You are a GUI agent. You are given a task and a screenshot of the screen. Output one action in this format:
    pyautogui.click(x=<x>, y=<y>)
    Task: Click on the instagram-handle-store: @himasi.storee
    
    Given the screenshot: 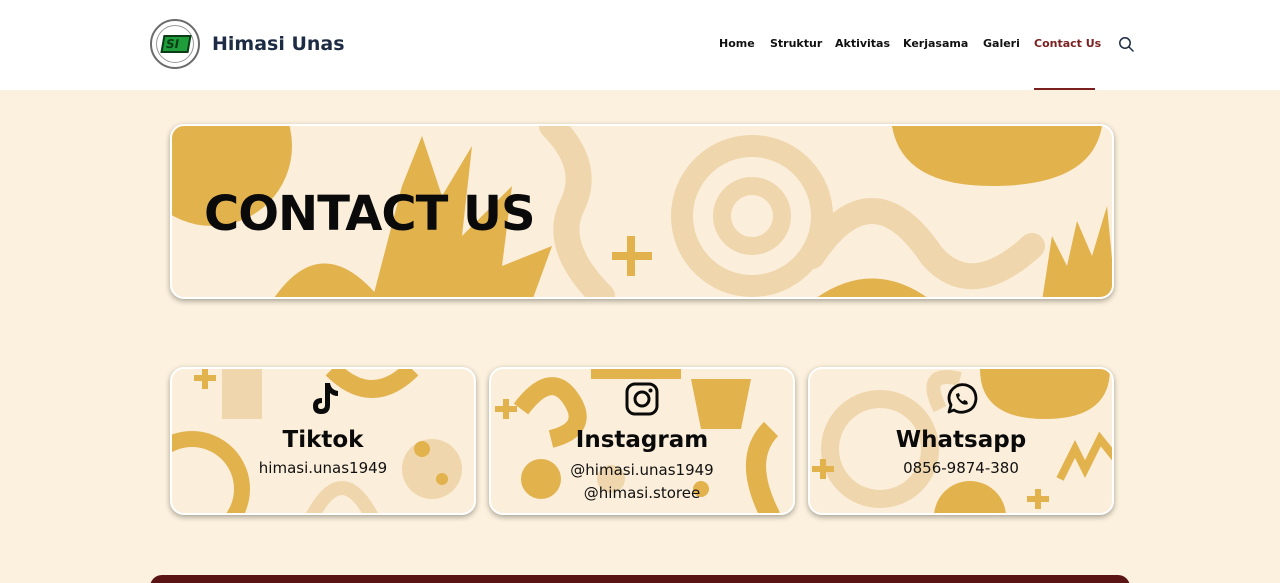 What is the action you would take?
    pyautogui.click(x=642, y=493)
    